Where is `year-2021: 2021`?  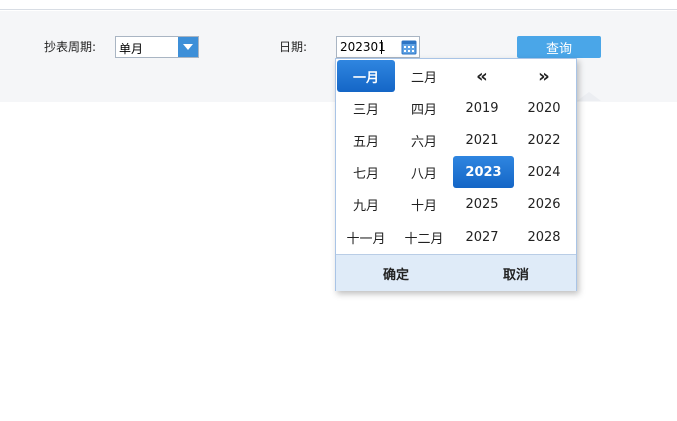
year-2021: 2021 is located at coordinates (482, 140).